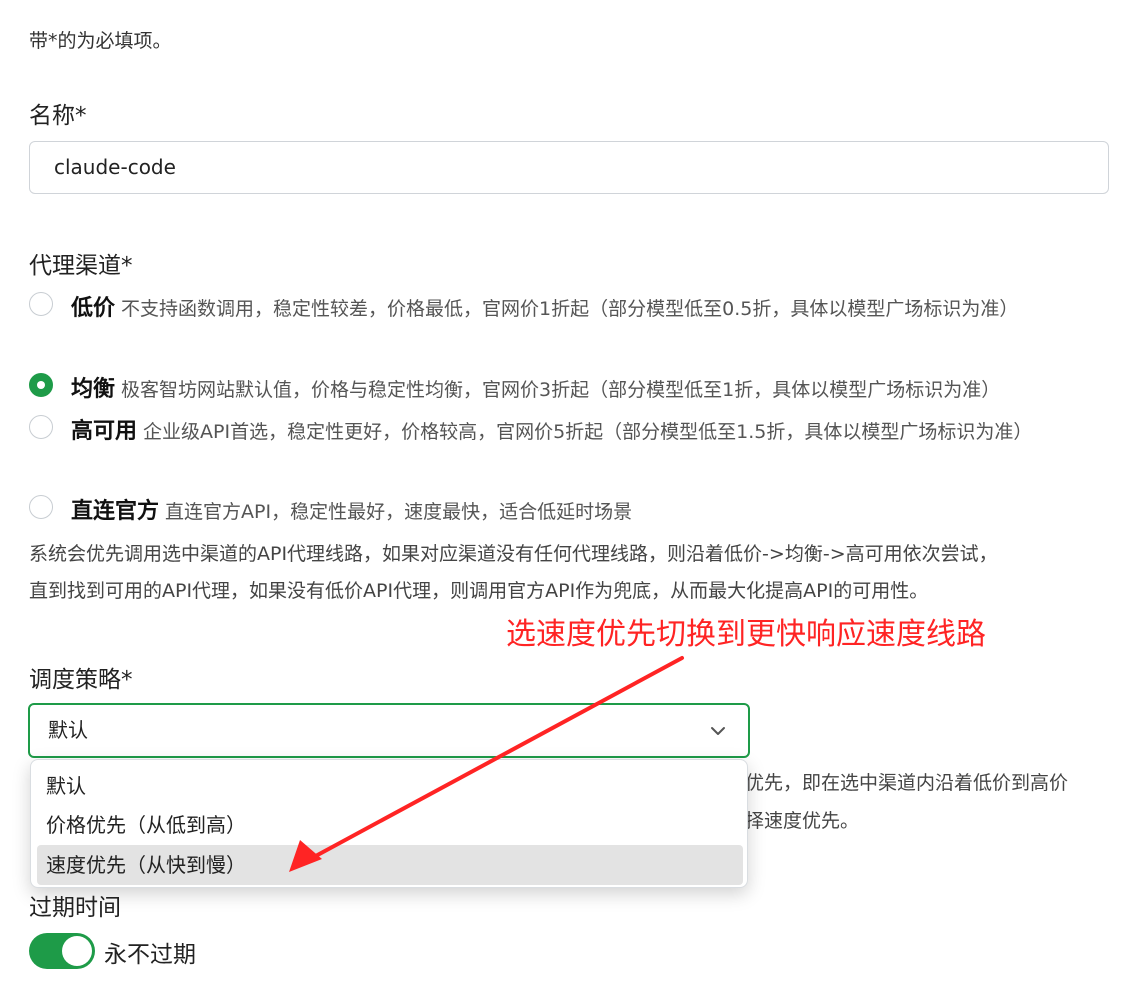 This screenshot has width=1140, height=991. Describe the element at coordinates (93, 308) in the screenshot. I see `radio-title: 低价` at that location.